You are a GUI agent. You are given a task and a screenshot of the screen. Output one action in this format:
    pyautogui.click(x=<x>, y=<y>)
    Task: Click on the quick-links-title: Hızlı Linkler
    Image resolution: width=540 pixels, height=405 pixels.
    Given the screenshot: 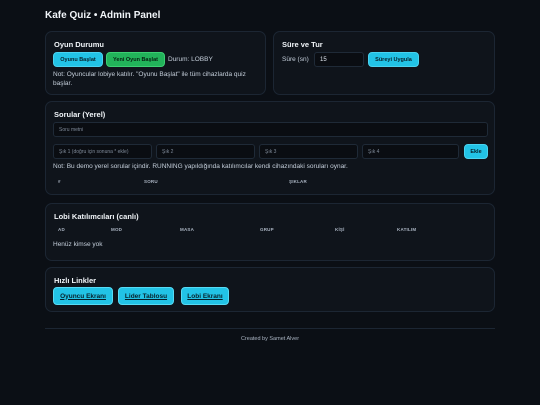 What is the action you would take?
    pyautogui.click(x=75, y=280)
    